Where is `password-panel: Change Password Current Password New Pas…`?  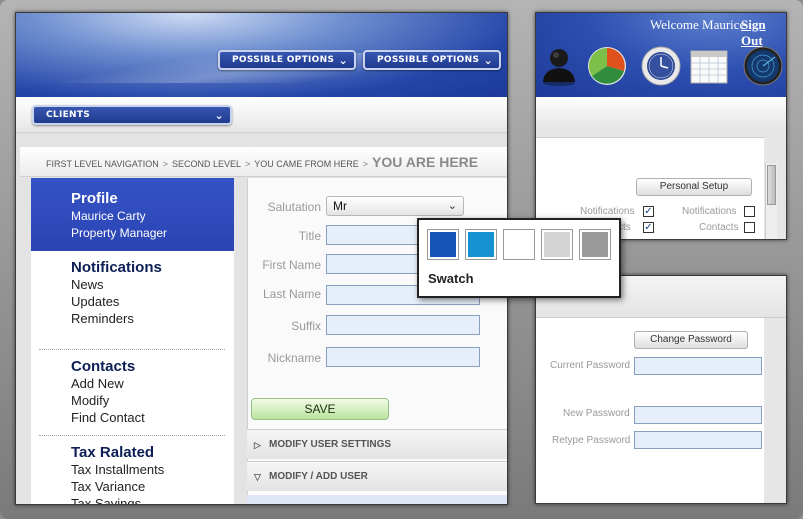 password-panel: Change Password Current Password New Pas… is located at coordinates (661, 389).